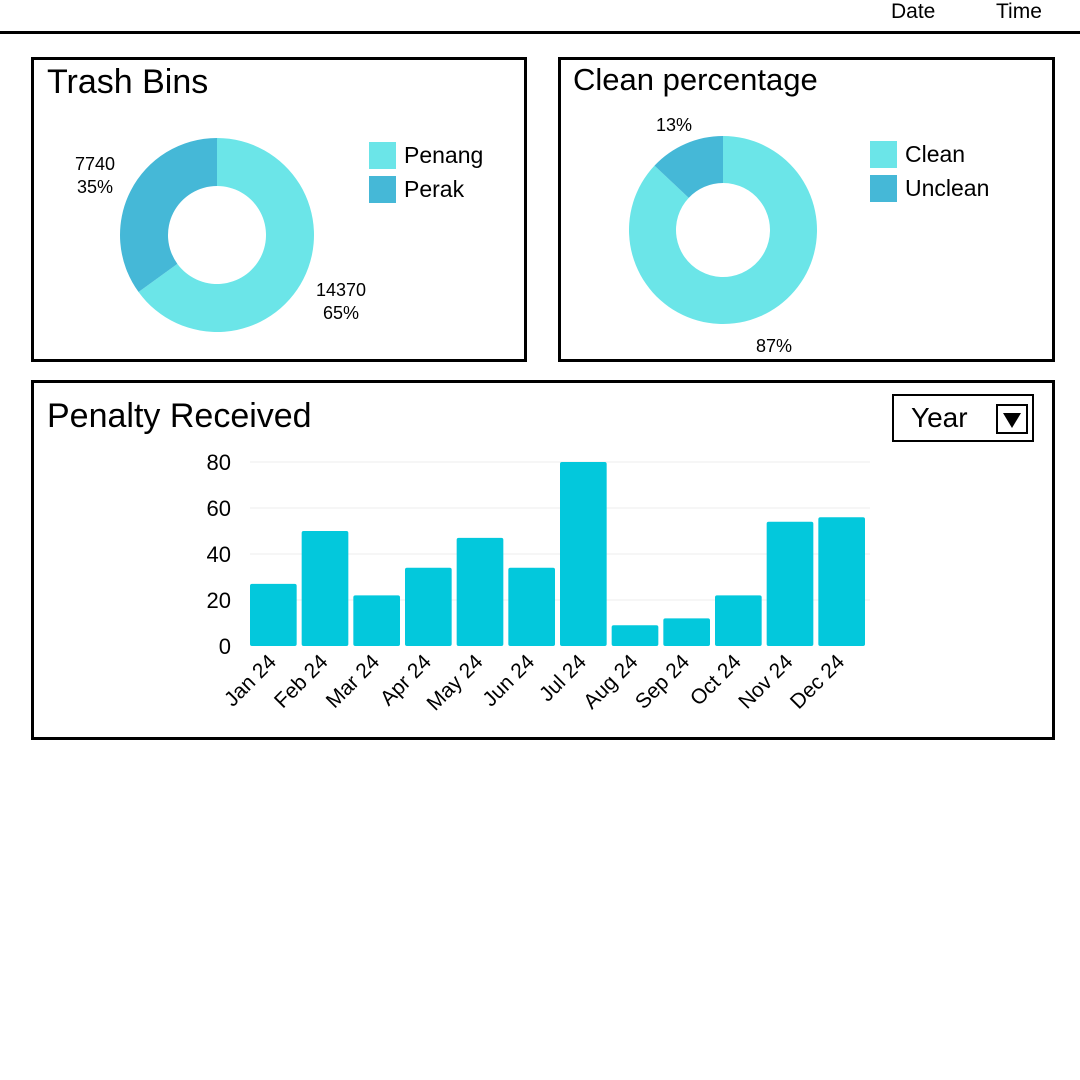 The image size is (1080, 1080). I want to click on legend-item-penang: Penang, so click(426, 155).